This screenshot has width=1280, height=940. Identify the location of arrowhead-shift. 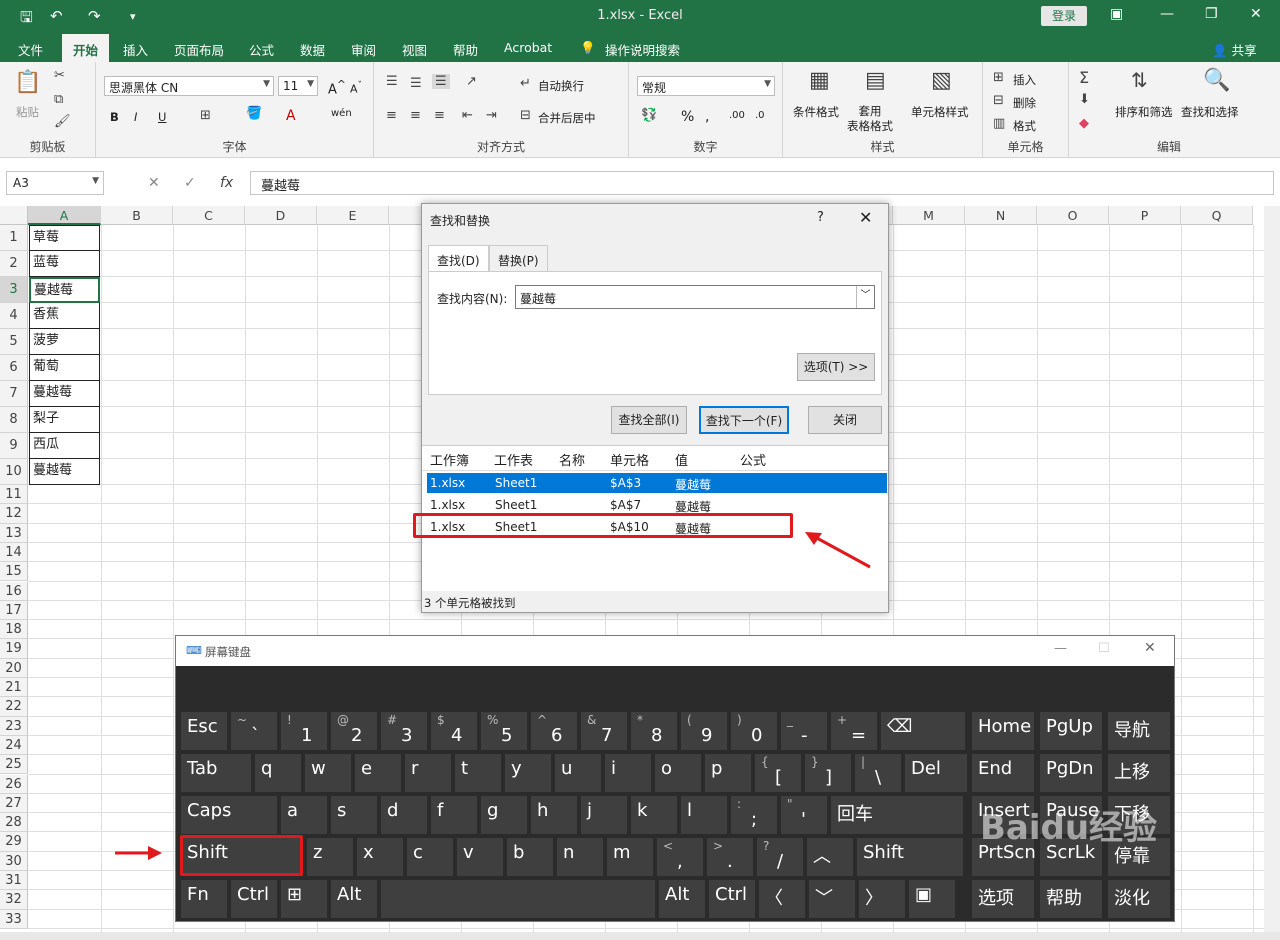
(155, 853).